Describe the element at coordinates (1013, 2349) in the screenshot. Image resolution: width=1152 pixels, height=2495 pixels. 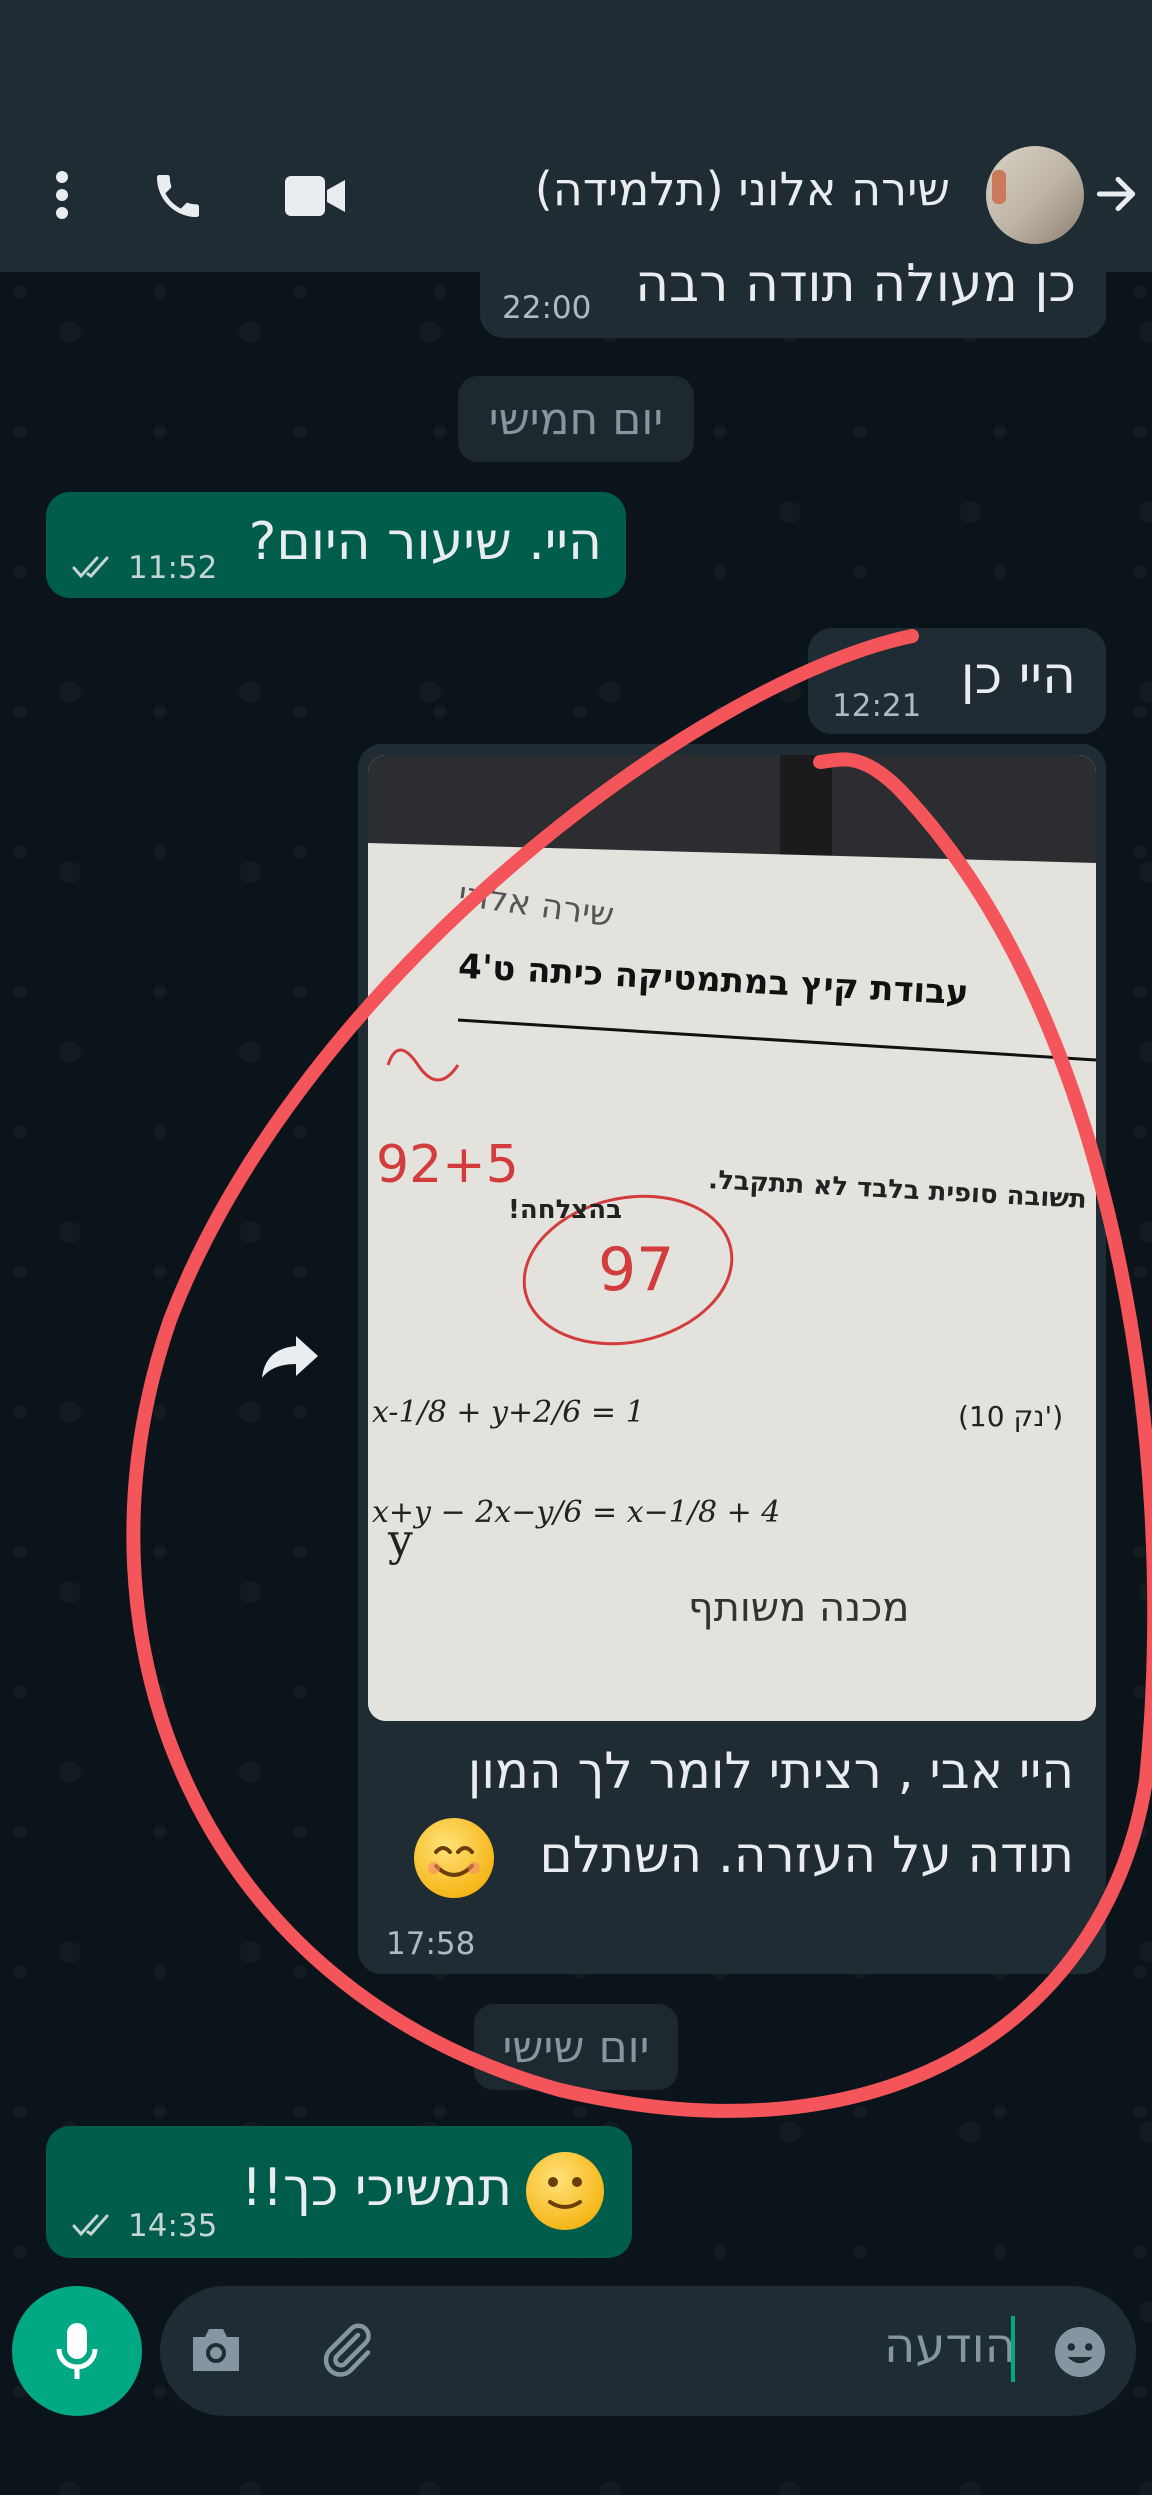
I see `text-cursor` at that location.